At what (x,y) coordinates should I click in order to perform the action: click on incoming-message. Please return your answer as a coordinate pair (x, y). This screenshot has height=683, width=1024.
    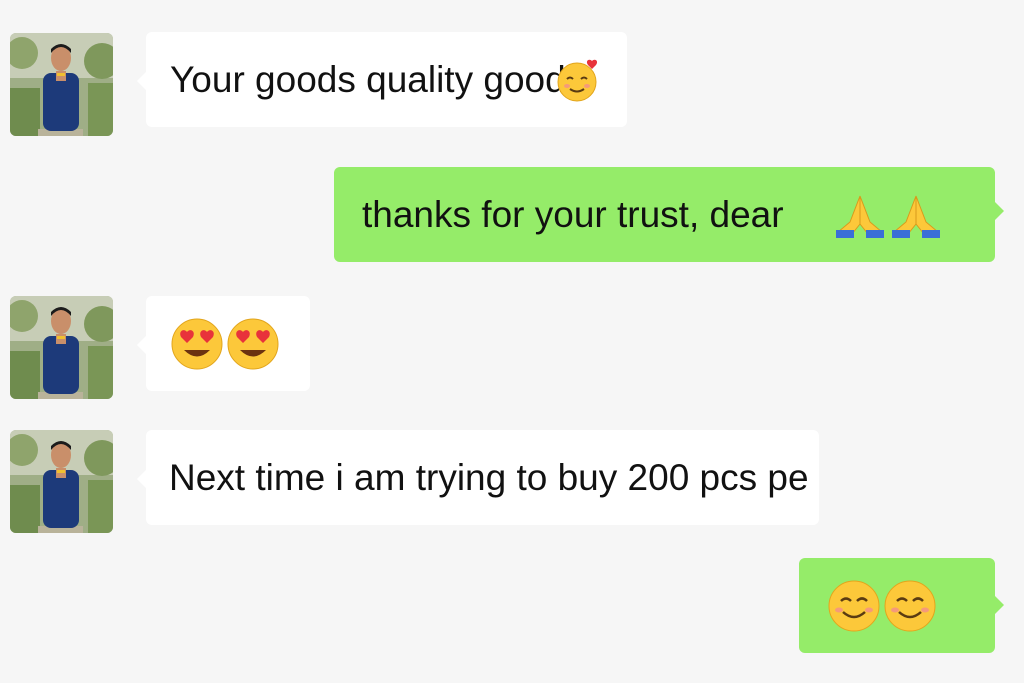
    Looking at the image, I should click on (228, 343).